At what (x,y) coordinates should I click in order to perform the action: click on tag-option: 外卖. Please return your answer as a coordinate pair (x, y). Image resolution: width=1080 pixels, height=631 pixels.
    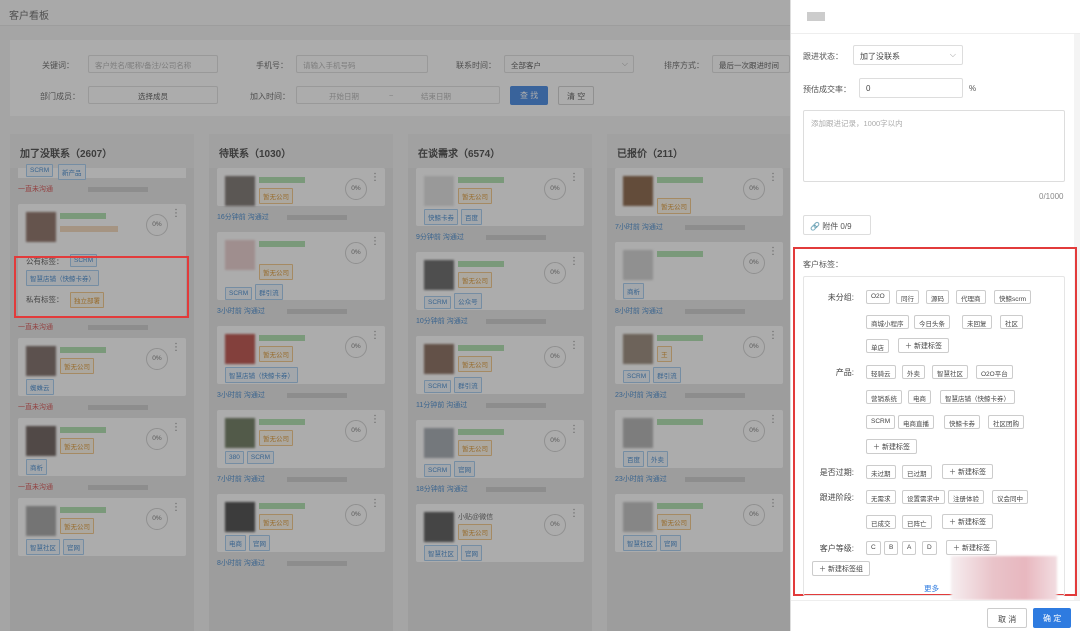
    Looking at the image, I should click on (913, 372).